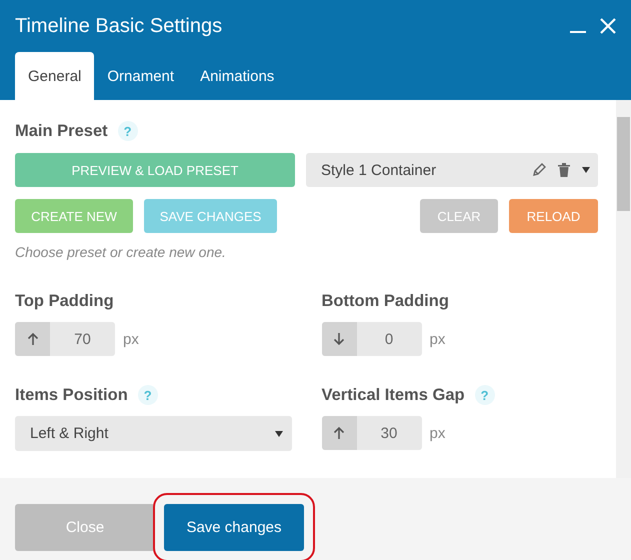  What do you see at coordinates (234, 527) in the screenshot?
I see `save-button: Save changes` at bounding box center [234, 527].